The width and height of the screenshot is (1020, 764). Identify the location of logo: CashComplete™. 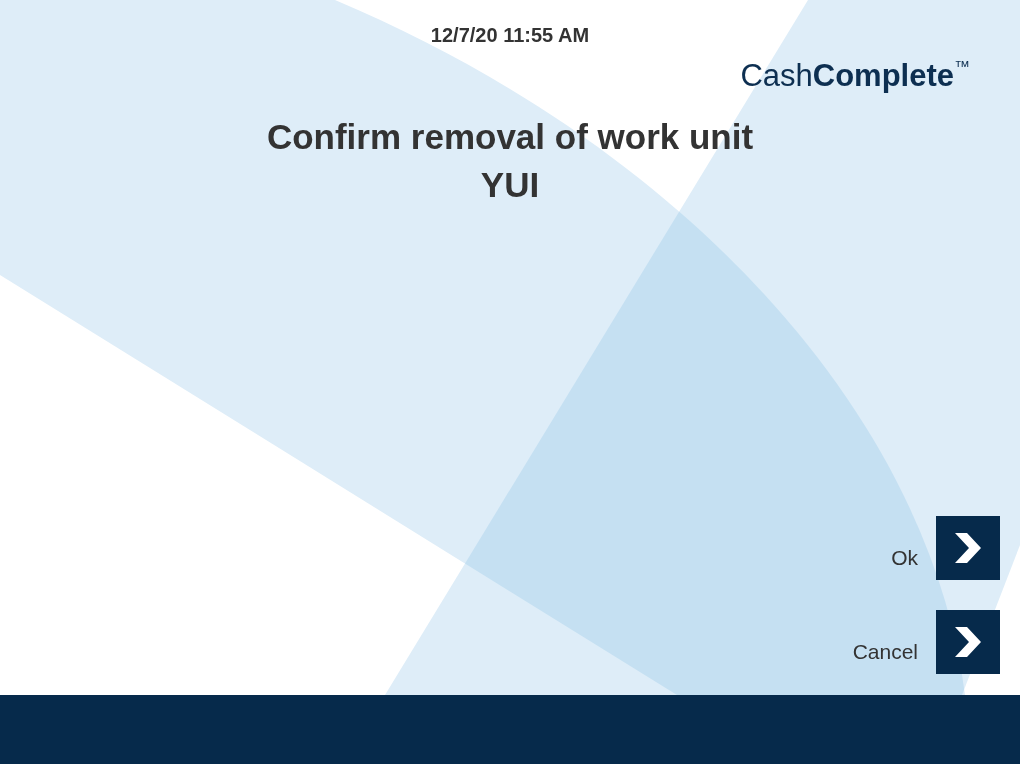
(855, 76).